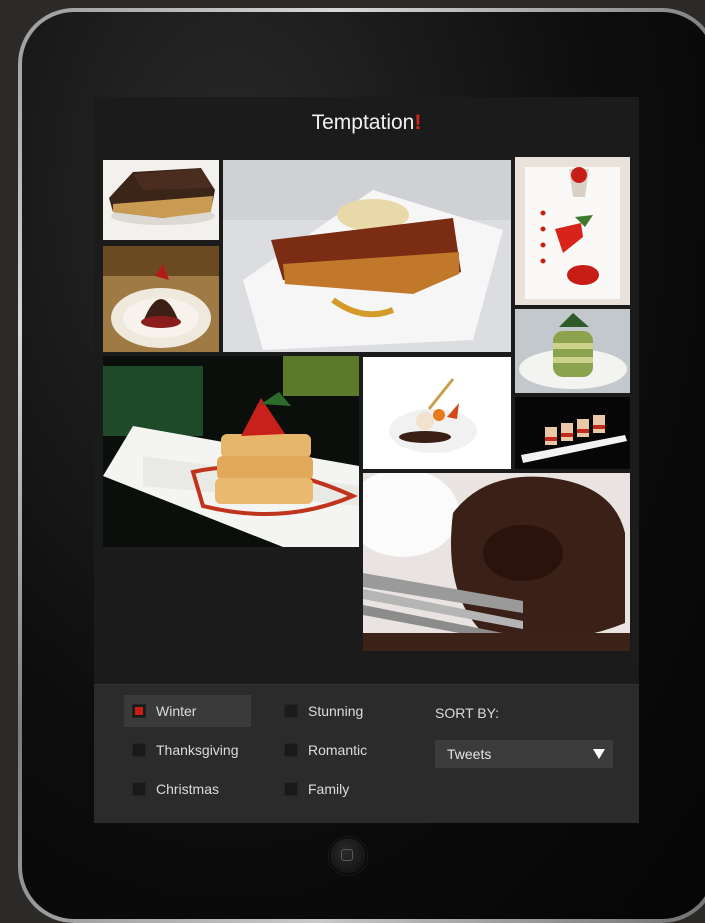 The height and width of the screenshot is (923, 705). What do you see at coordinates (161, 200) in the screenshot?
I see `dessert-photo-brownie-slice` at bounding box center [161, 200].